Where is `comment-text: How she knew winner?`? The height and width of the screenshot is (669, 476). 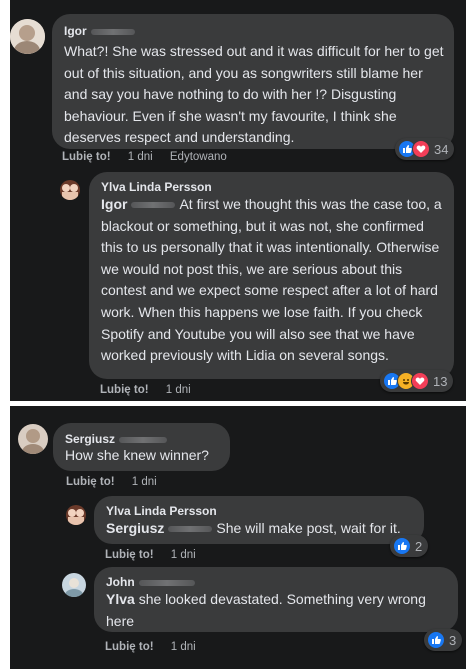 comment-text: How she knew winner? is located at coordinates (137, 455).